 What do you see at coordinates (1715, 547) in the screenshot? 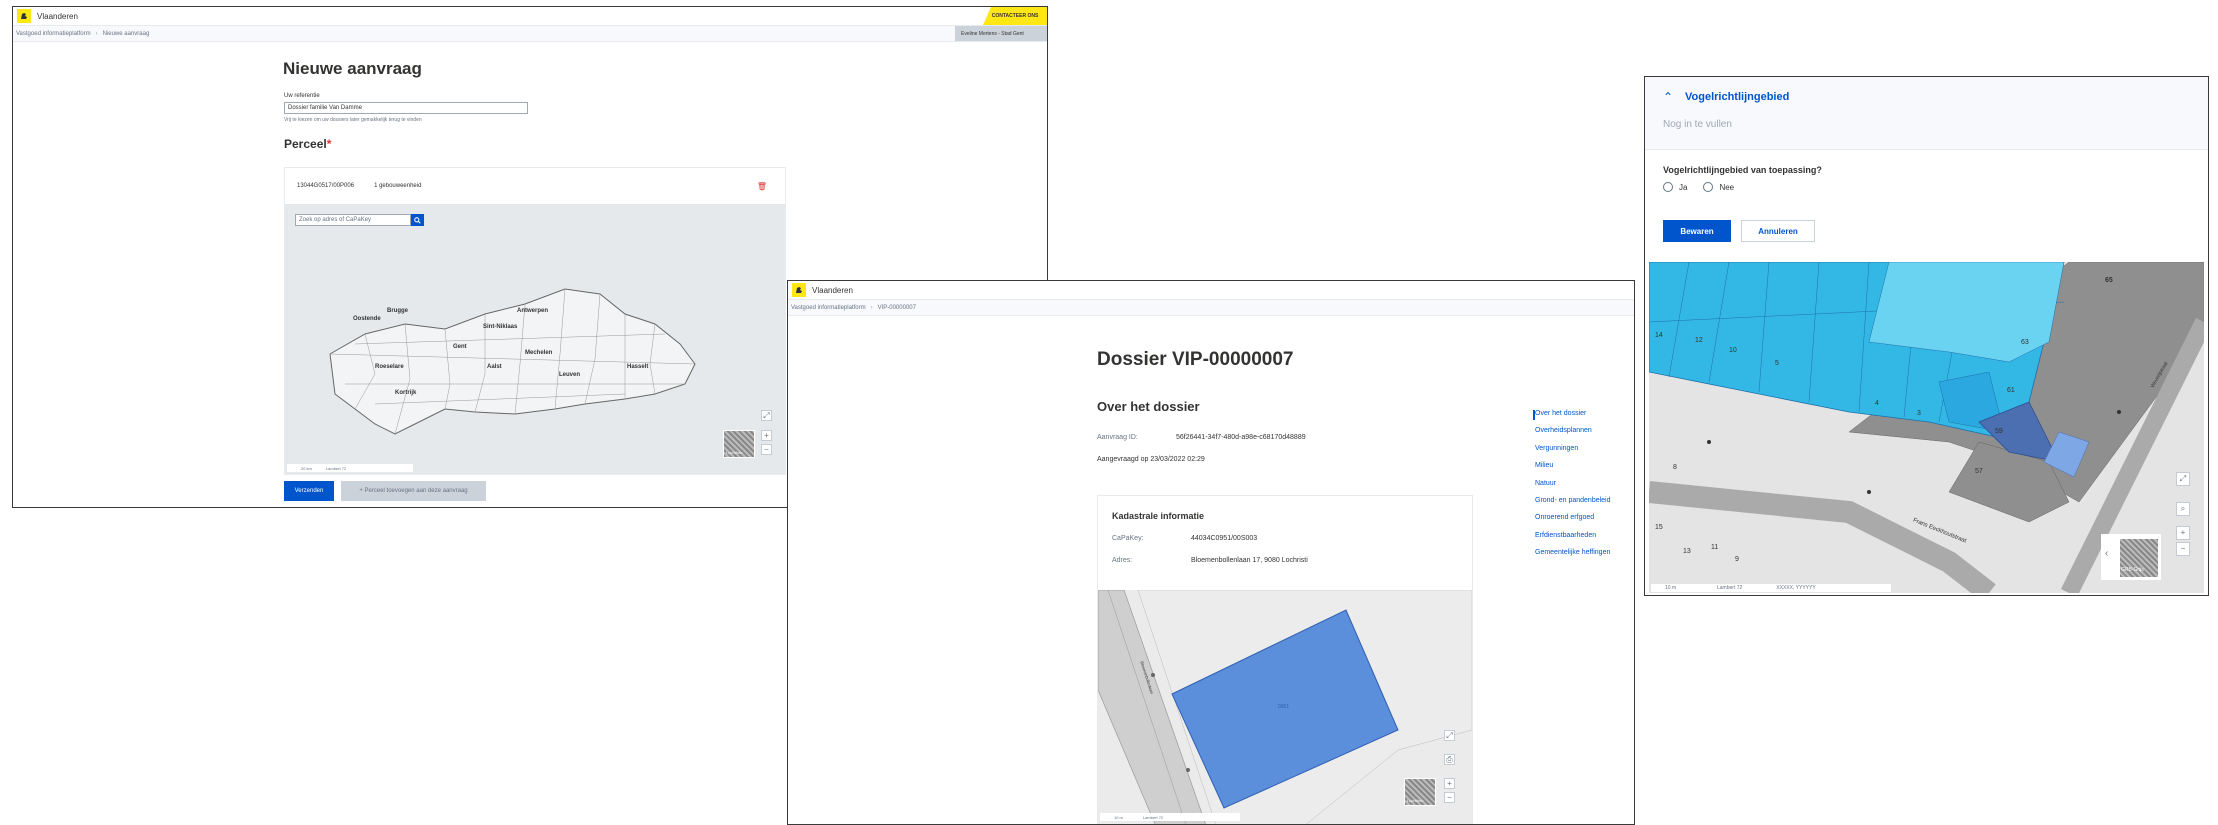
I see `house-number-11: 11` at bounding box center [1715, 547].